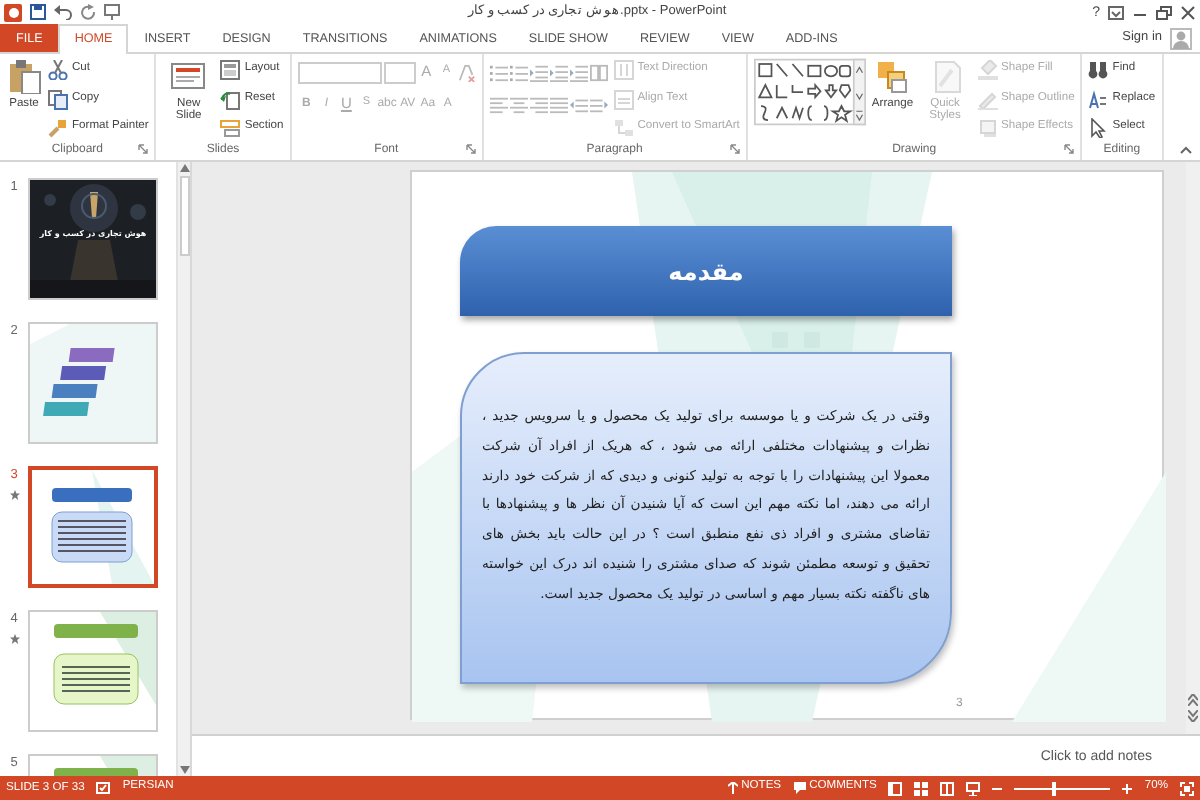  Describe the element at coordinates (112, 12) in the screenshot. I see `start-slideshow-icon` at that location.